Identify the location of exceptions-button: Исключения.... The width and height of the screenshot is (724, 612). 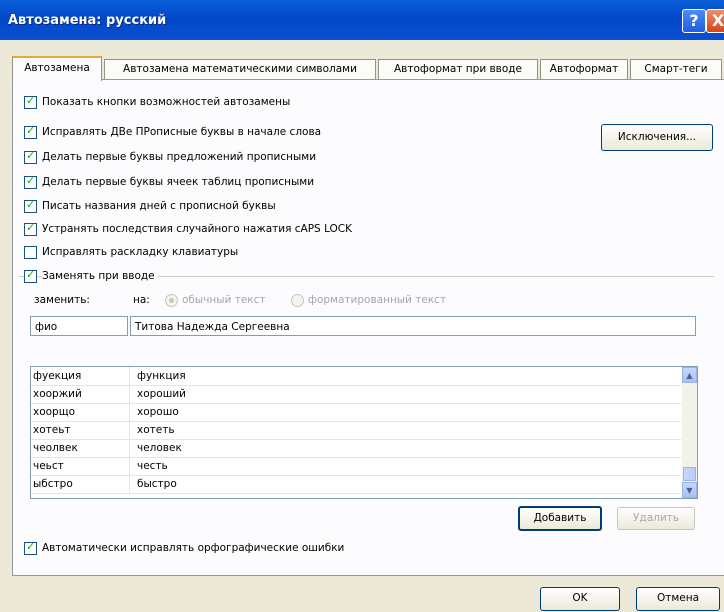
(657, 137).